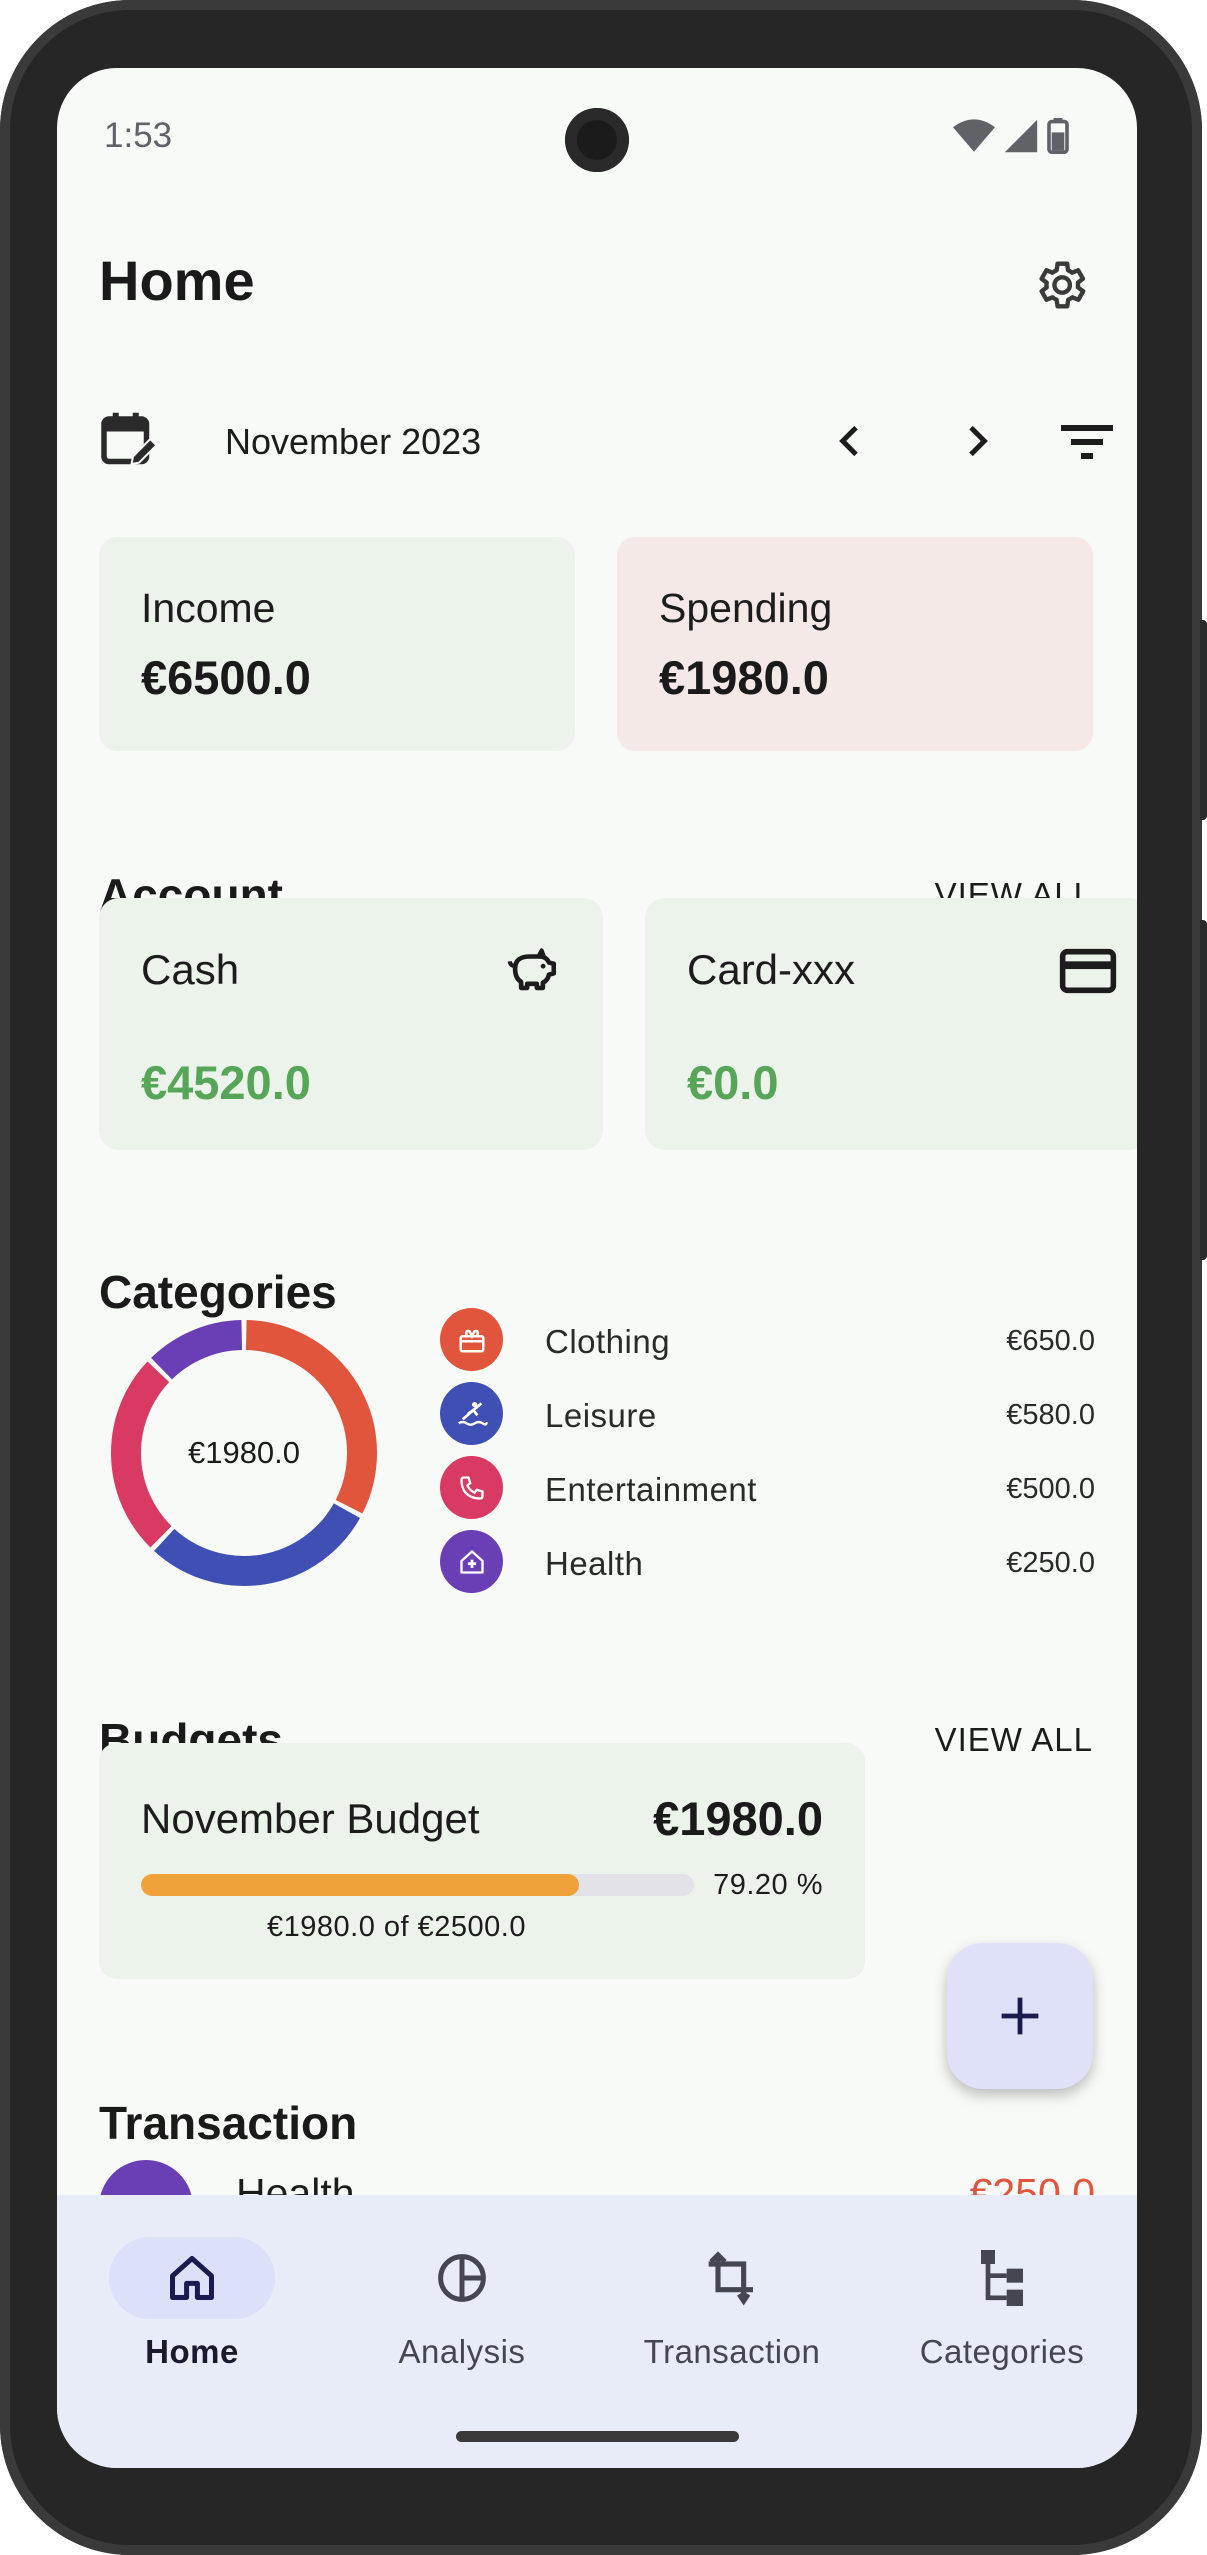 The width and height of the screenshot is (1207, 2555). Describe the element at coordinates (1088, 971) in the screenshot. I see `credit-card-icon` at that location.